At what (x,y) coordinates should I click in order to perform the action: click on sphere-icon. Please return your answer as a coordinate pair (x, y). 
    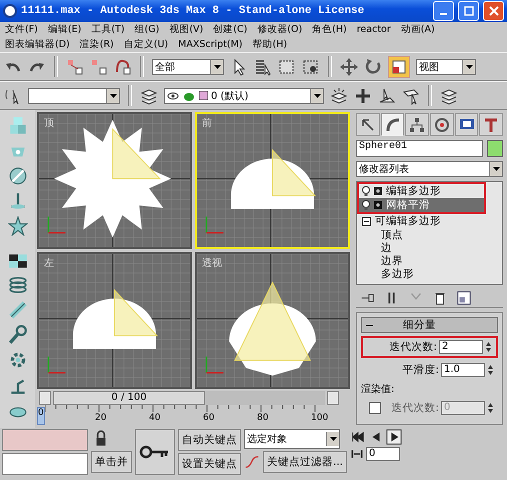
    Looking at the image, I should click on (18, 176).